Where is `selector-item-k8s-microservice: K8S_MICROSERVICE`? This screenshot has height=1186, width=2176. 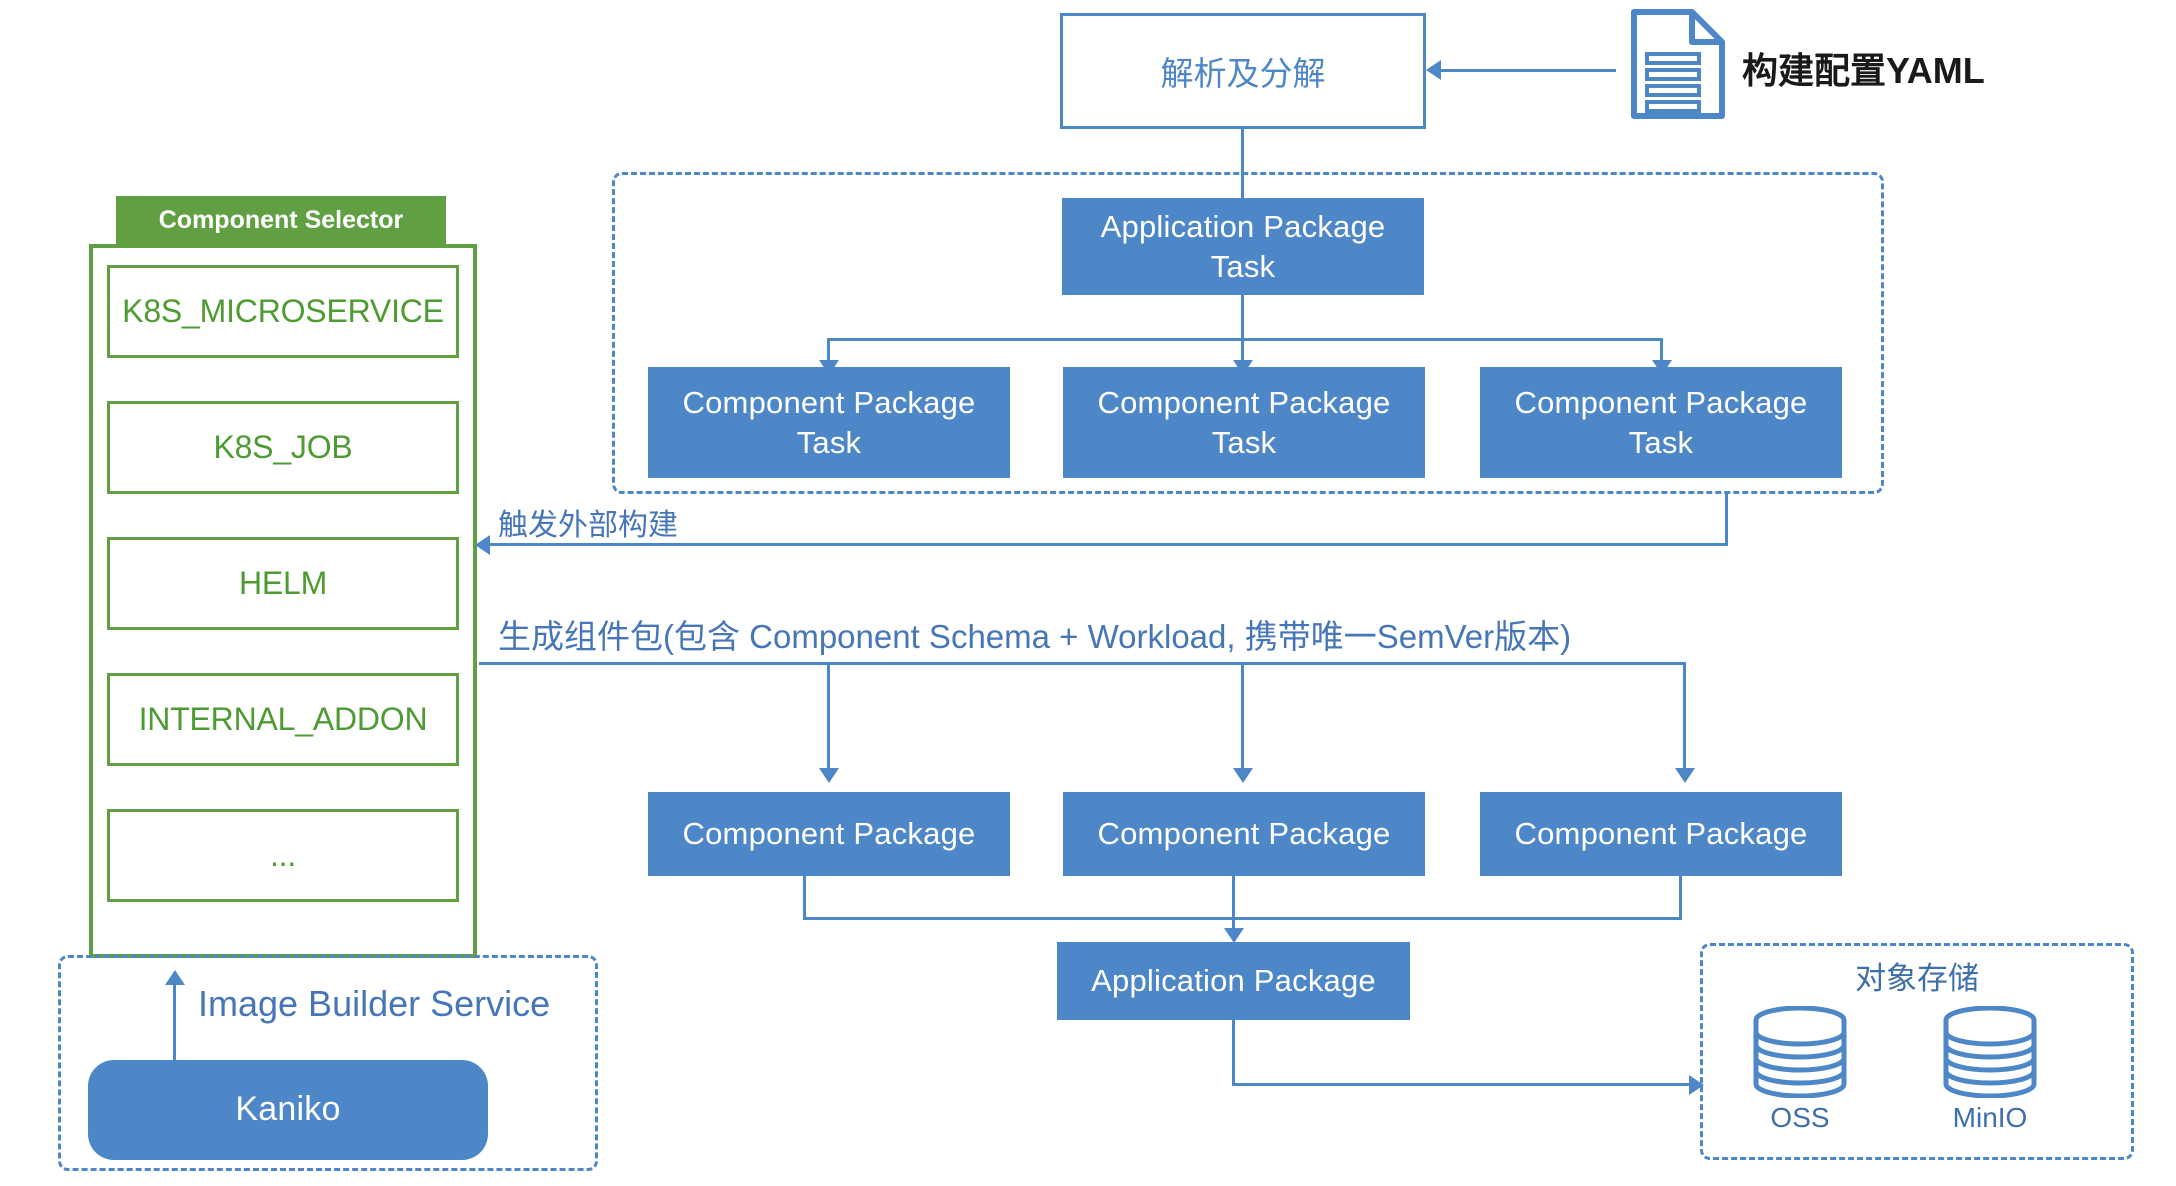
selector-item-k8s-microservice: K8S_MICROSERVICE is located at coordinates (283, 311).